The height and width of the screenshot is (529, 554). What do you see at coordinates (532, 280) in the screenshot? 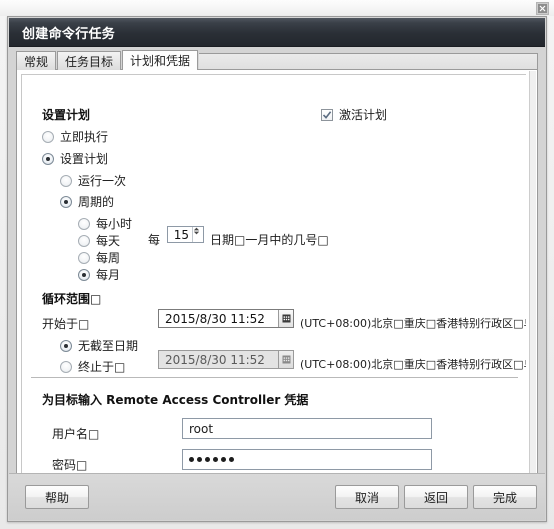
I see `content-scrollbar` at bounding box center [532, 280].